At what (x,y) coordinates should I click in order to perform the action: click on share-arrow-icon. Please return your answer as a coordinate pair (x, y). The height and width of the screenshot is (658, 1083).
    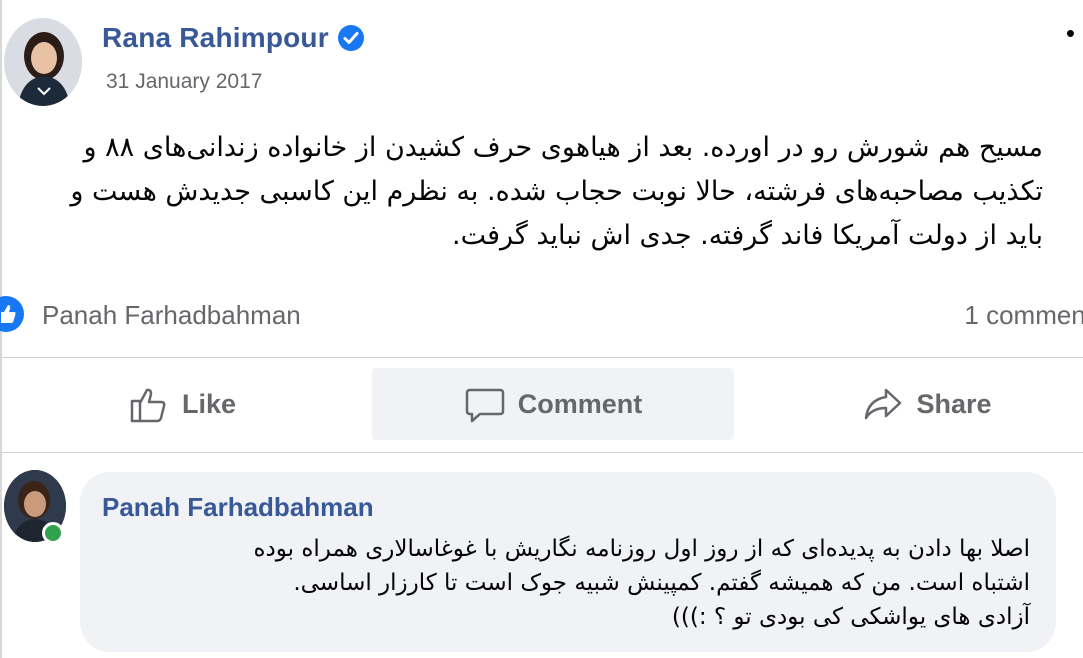
    Looking at the image, I should click on (883, 404).